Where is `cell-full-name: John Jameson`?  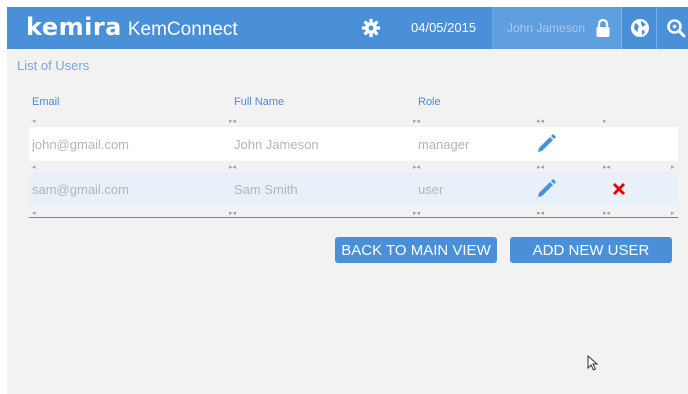 cell-full-name: John Jameson is located at coordinates (276, 144).